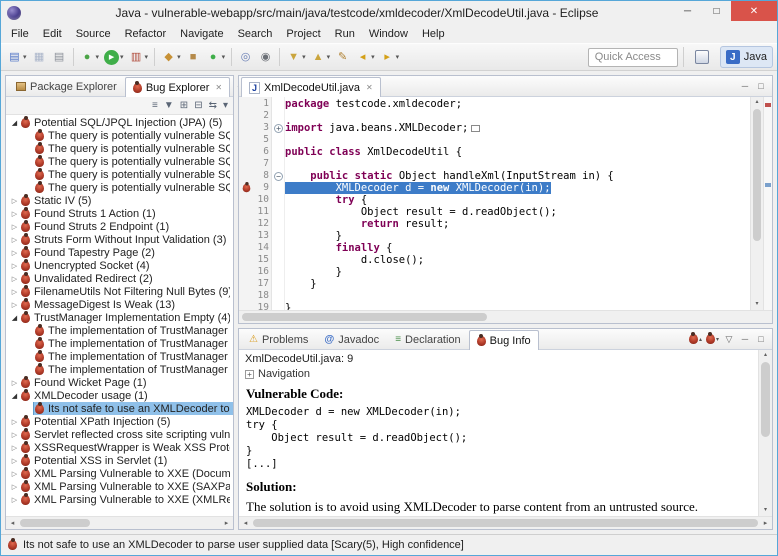 The height and width of the screenshot is (556, 778). I want to click on tree-item: ▷ Found Tapestry Page (2), so click(119, 252).